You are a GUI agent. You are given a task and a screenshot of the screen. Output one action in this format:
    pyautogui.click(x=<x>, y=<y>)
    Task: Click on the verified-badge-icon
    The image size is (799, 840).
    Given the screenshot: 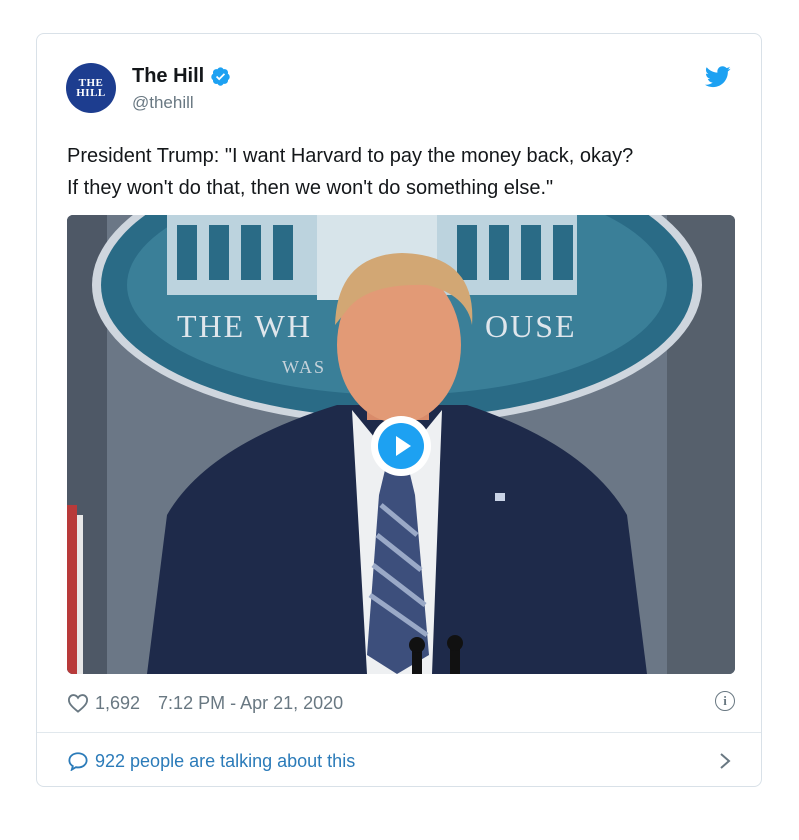 What is the action you would take?
    pyautogui.click(x=220, y=76)
    